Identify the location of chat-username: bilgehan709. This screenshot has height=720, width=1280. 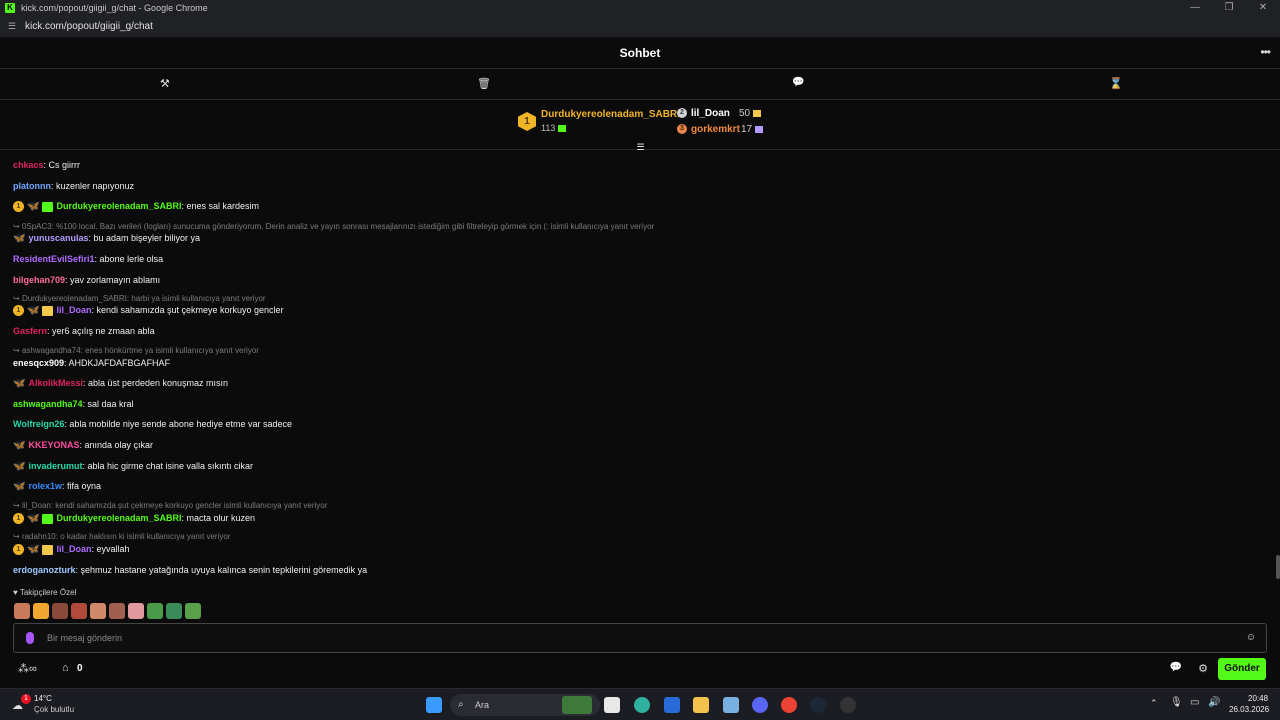
(39, 280).